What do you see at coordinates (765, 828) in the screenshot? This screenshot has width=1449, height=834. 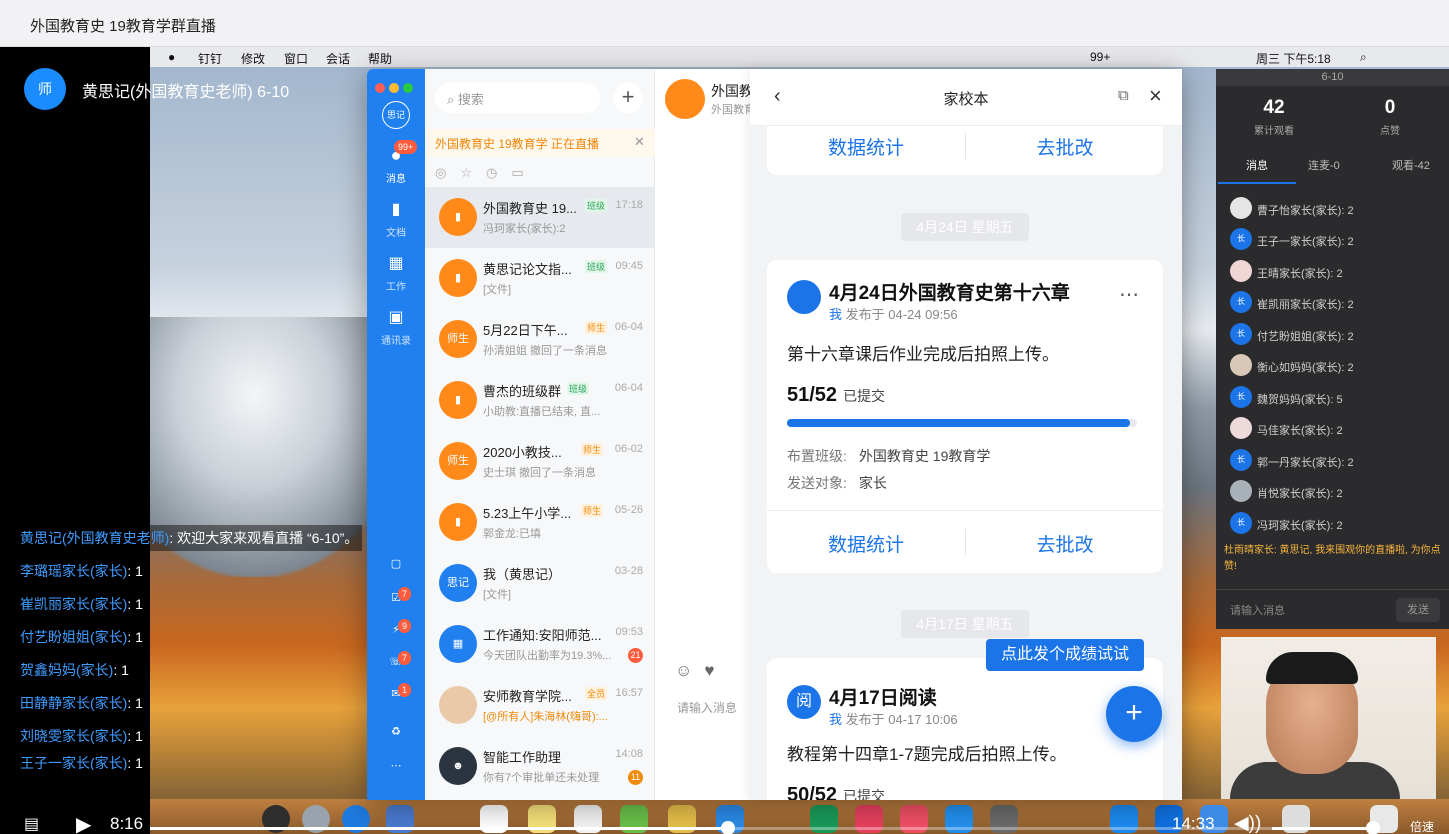 I see `seek-bar` at bounding box center [765, 828].